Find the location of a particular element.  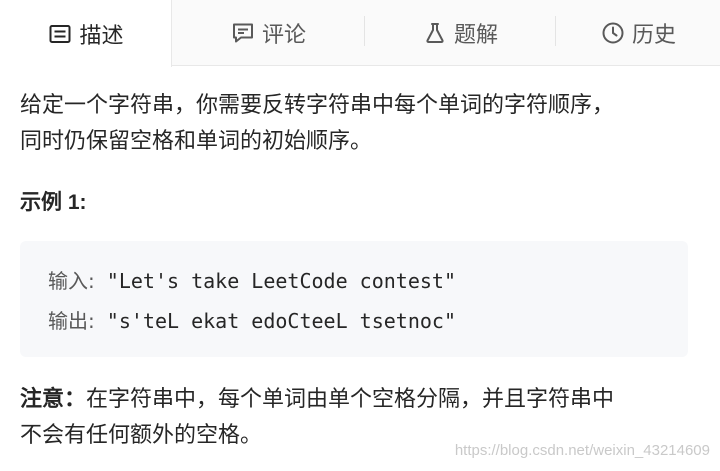

input-label: 输入: is located at coordinates (71, 281).